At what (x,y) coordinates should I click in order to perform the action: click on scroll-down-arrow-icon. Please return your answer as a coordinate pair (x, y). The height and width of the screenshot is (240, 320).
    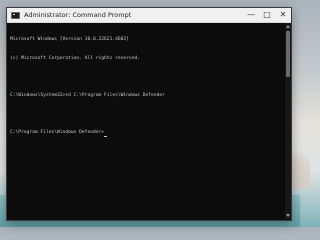
    Looking at the image, I should click on (288, 215).